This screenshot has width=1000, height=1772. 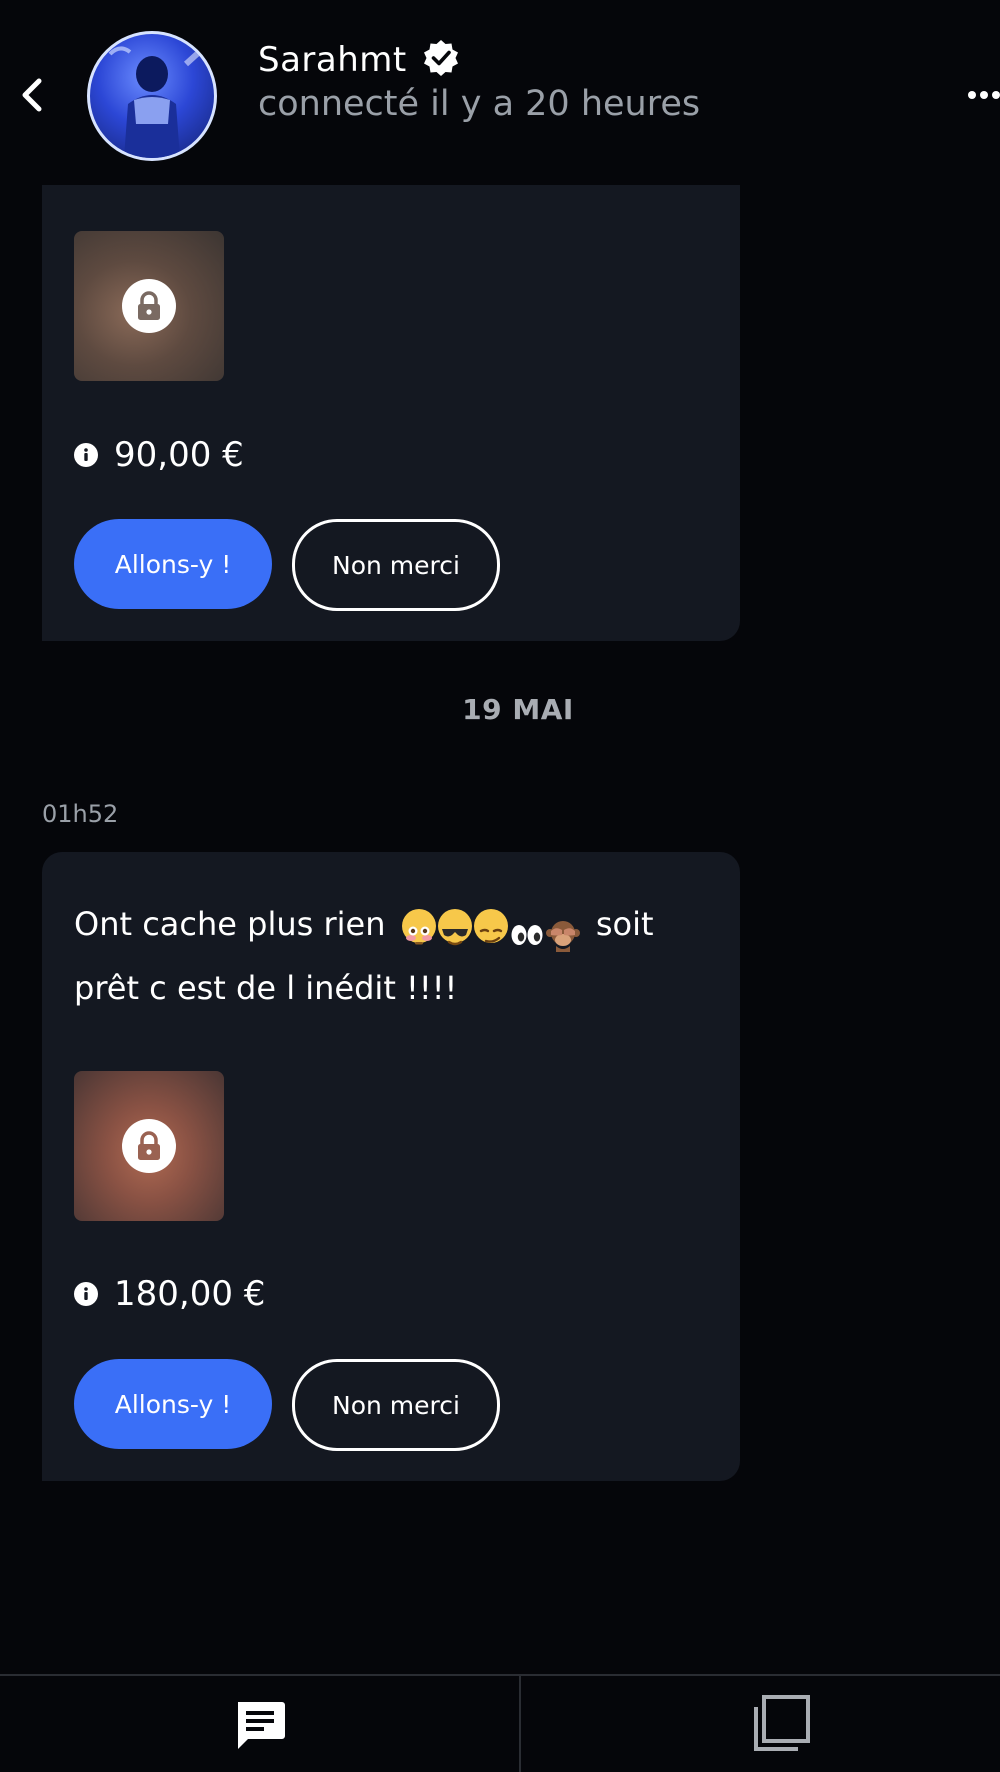 I want to click on message-text-part: Ont cache plus rien, so click(x=230, y=924).